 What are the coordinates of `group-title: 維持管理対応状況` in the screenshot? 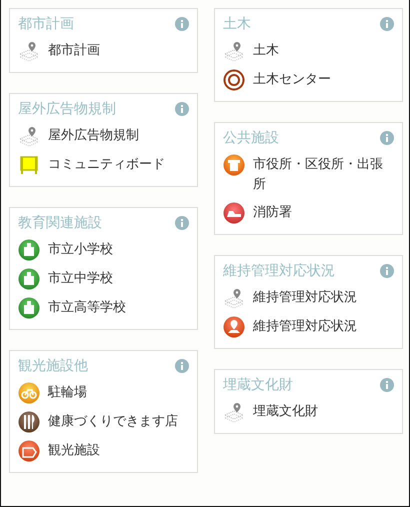 It's located at (279, 271).